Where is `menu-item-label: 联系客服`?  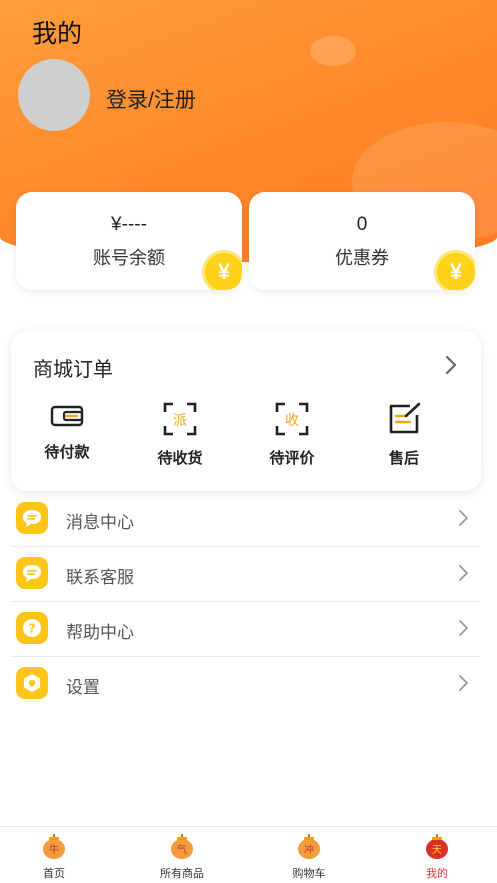
menu-item-label: 联系客服 is located at coordinates (100, 577).